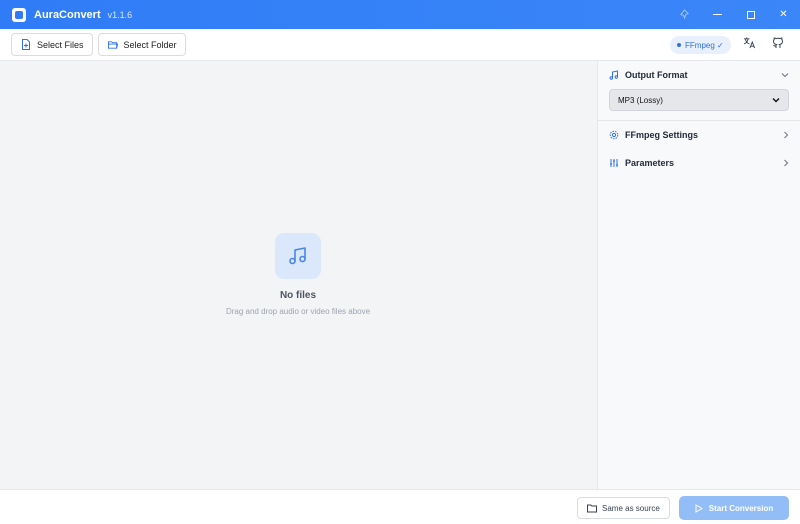 Image resolution: width=800 pixels, height=524 pixels. What do you see at coordinates (67, 14) in the screenshot?
I see `app-title: AuraConvert` at bounding box center [67, 14].